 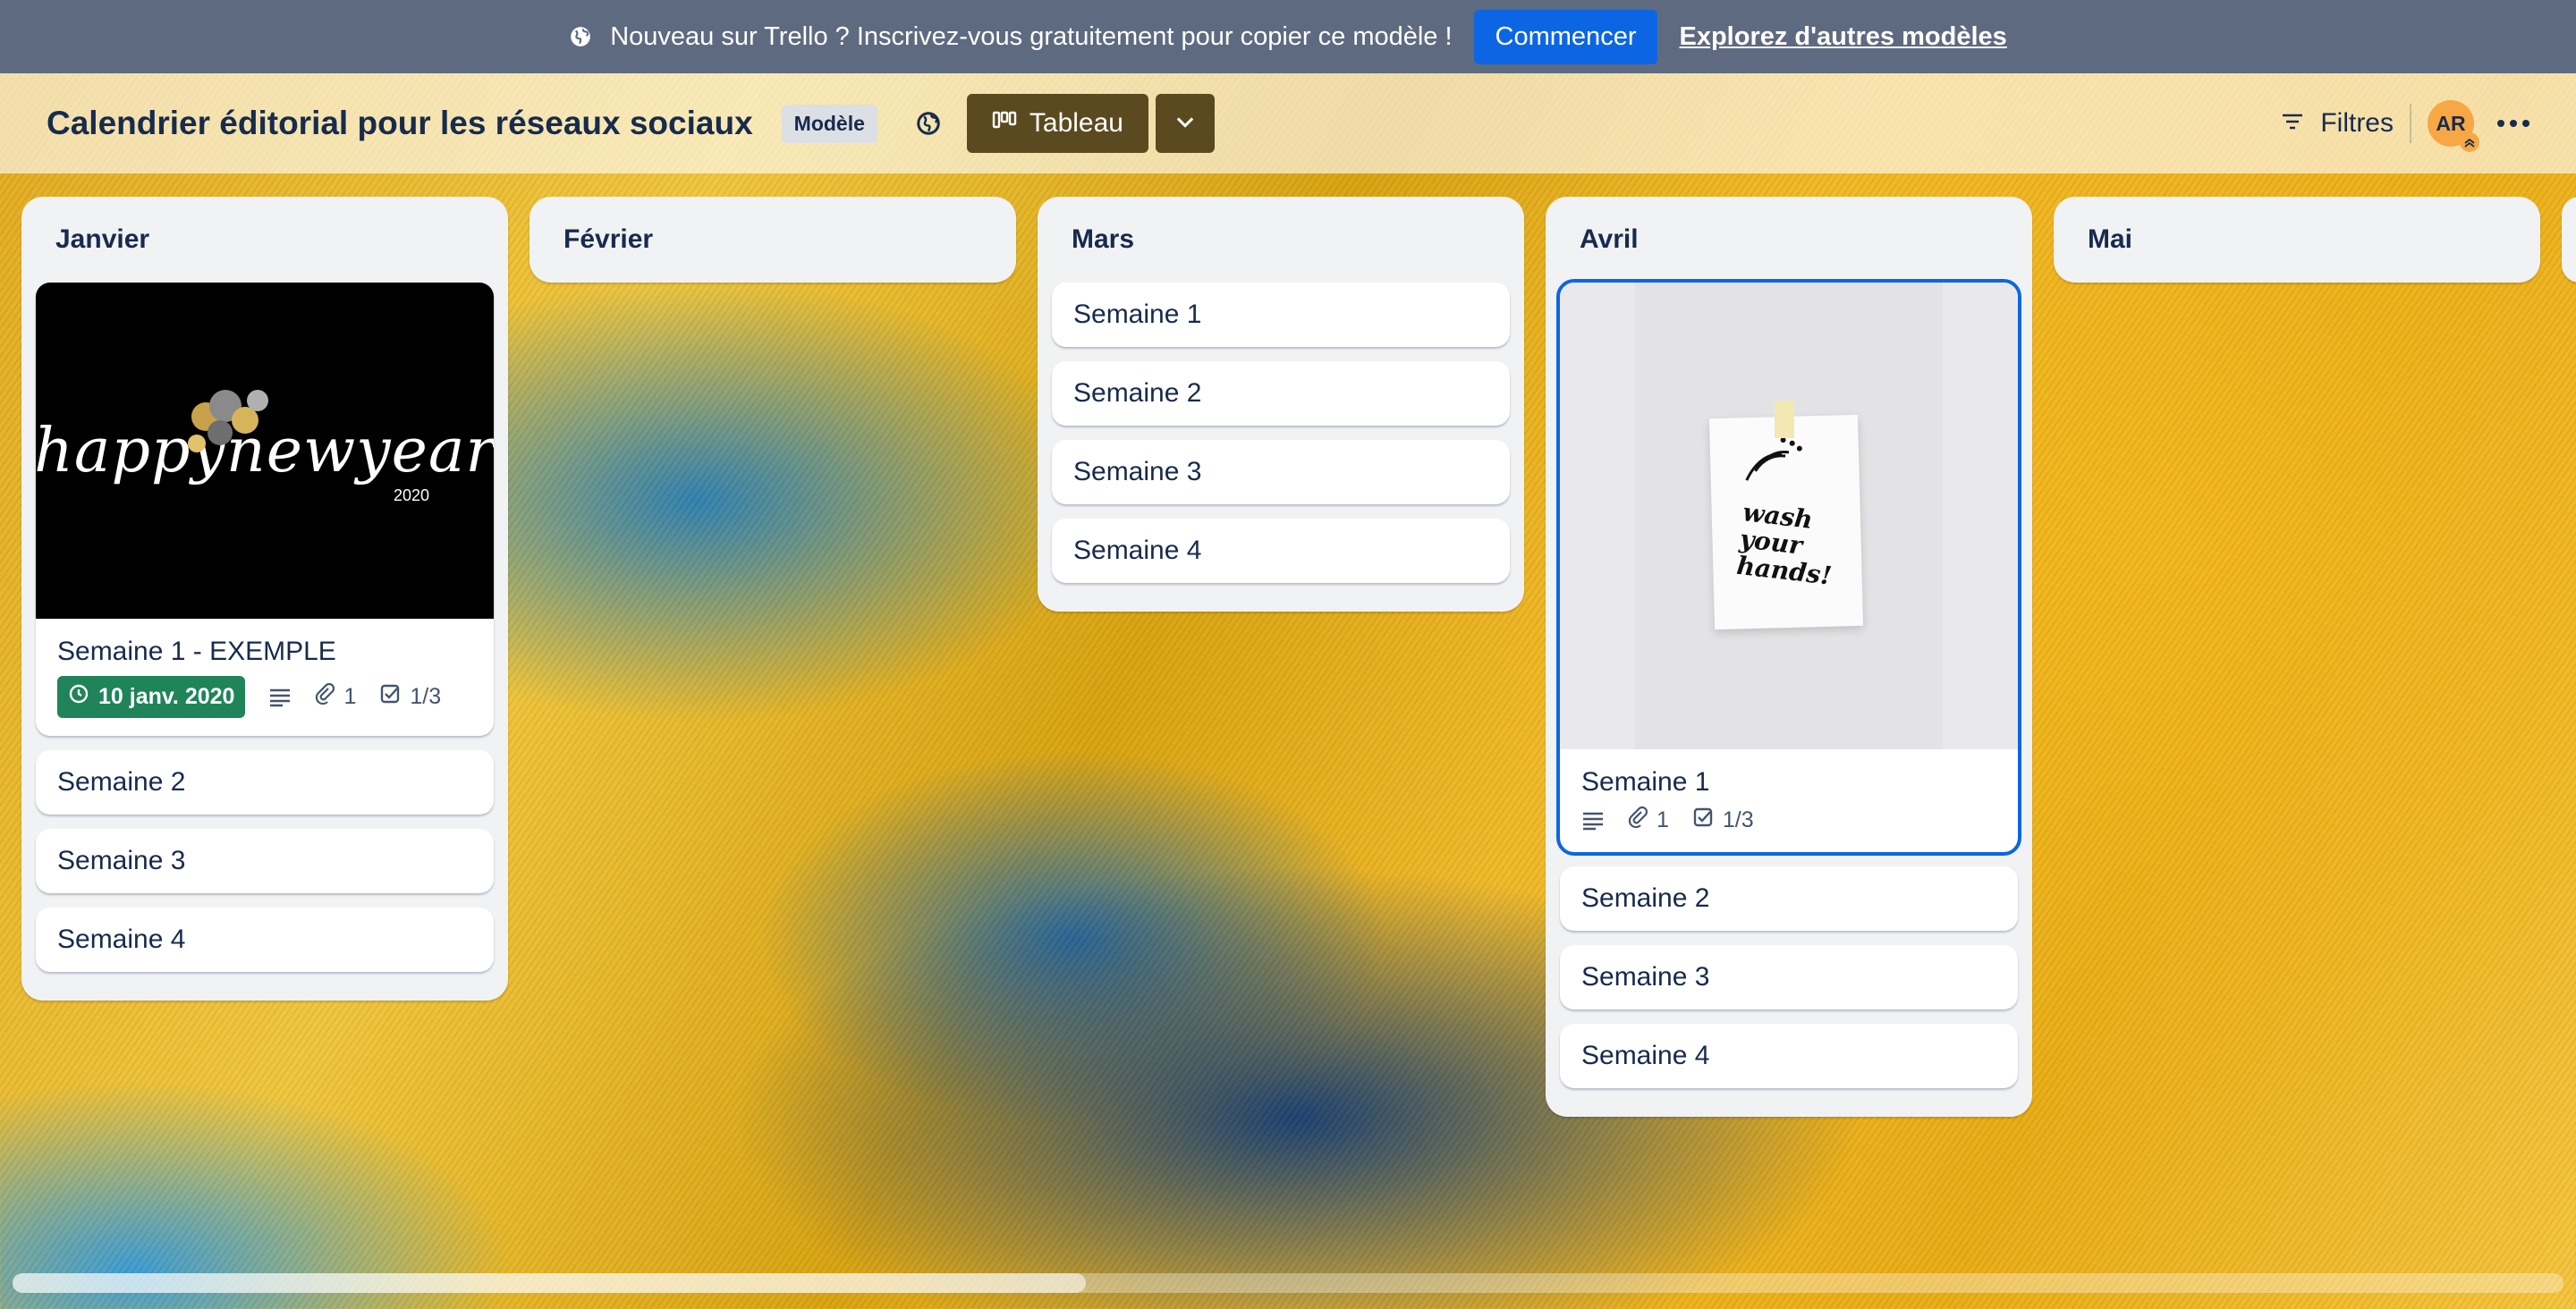 I want to click on card-cover-image: wash your hands!, so click(x=1789, y=516).